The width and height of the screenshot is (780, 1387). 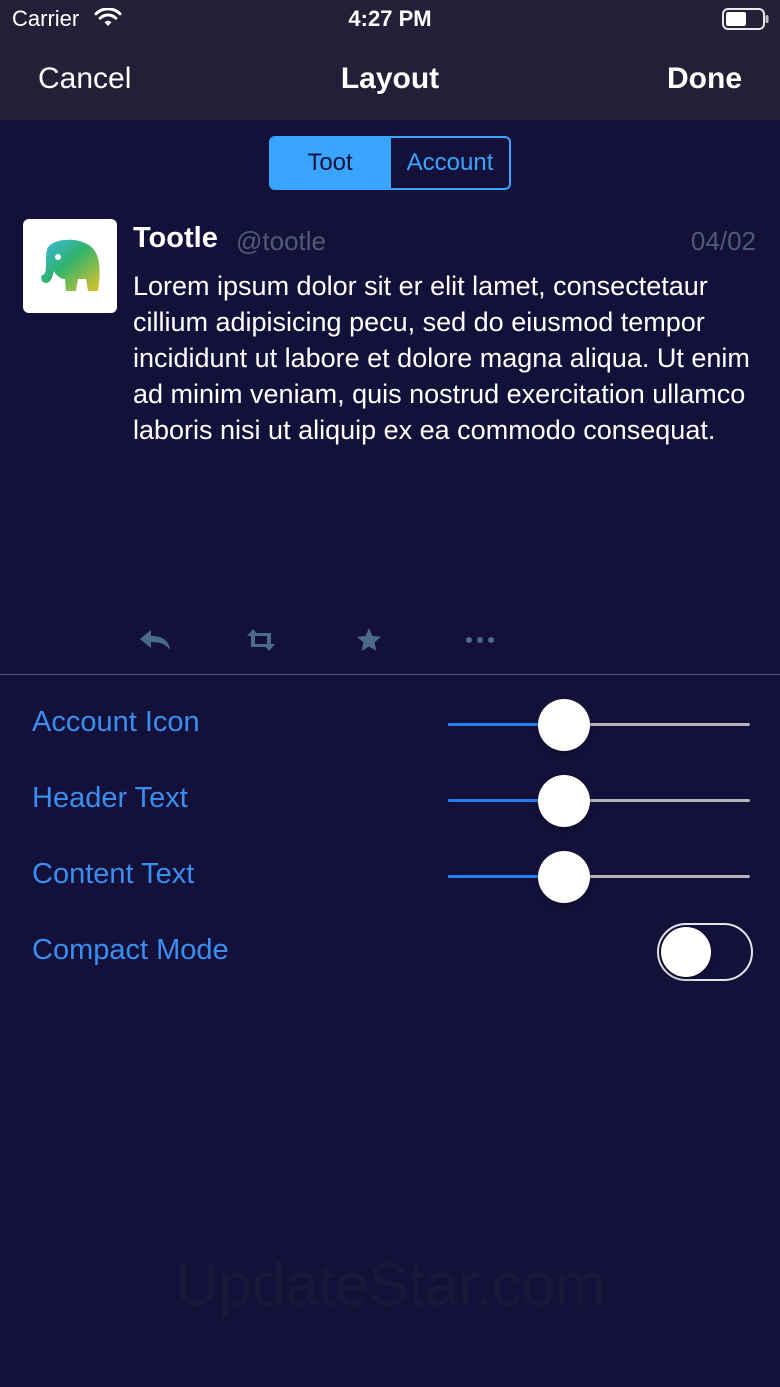 I want to click on toot-date: 04/02, so click(x=723, y=241).